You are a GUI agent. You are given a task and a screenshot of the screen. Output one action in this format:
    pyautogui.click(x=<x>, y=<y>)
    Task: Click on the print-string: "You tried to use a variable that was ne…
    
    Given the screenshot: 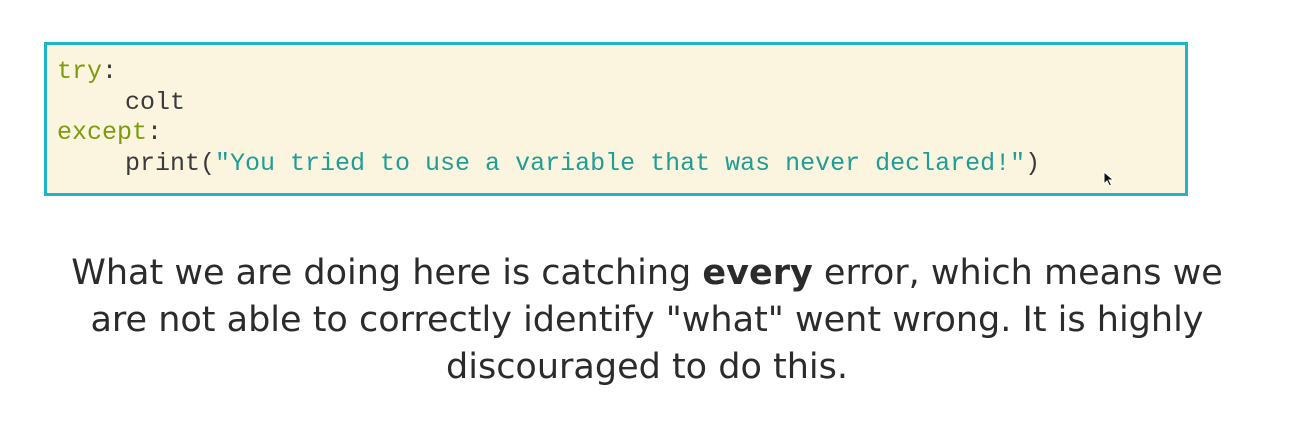 What is the action you would take?
    pyautogui.click(x=620, y=163)
    